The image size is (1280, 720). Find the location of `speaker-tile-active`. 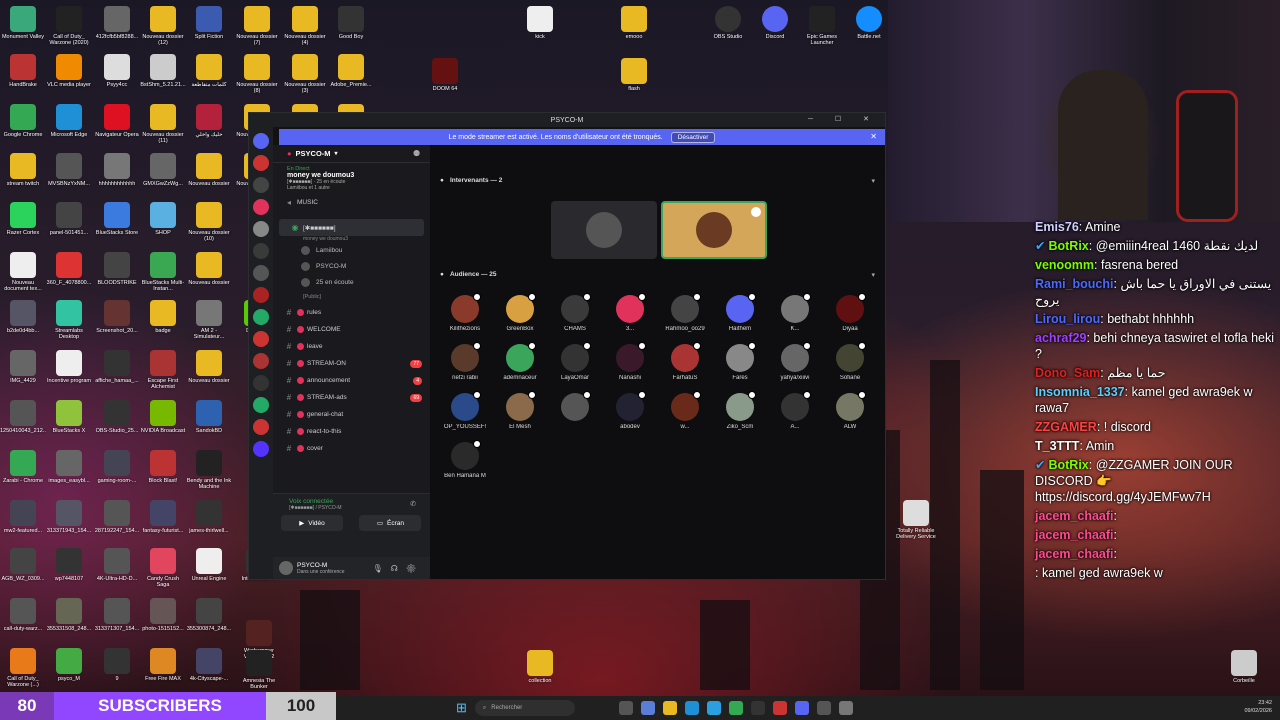

speaker-tile-active is located at coordinates (714, 230).